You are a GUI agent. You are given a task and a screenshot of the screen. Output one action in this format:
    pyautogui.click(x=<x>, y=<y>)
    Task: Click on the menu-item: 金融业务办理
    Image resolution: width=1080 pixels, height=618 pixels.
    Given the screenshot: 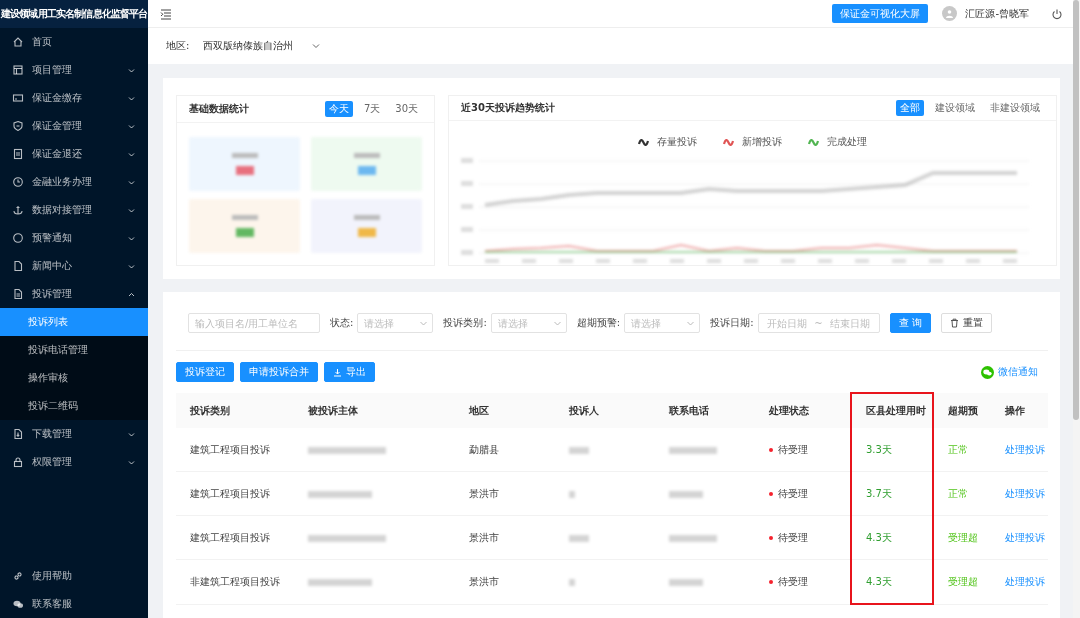 What is the action you would take?
    pyautogui.click(x=74, y=182)
    